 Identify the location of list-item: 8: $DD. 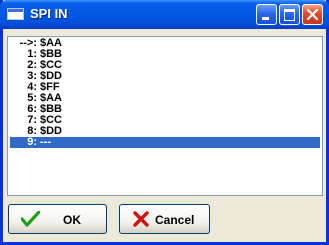
(165, 131).